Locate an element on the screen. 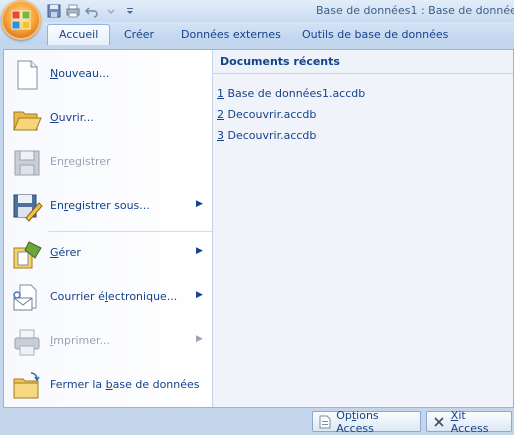 The height and width of the screenshot is (435, 514). menu-item-courrier-electronique: Courrier électronique... ▶ is located at coordinates (108, 298).